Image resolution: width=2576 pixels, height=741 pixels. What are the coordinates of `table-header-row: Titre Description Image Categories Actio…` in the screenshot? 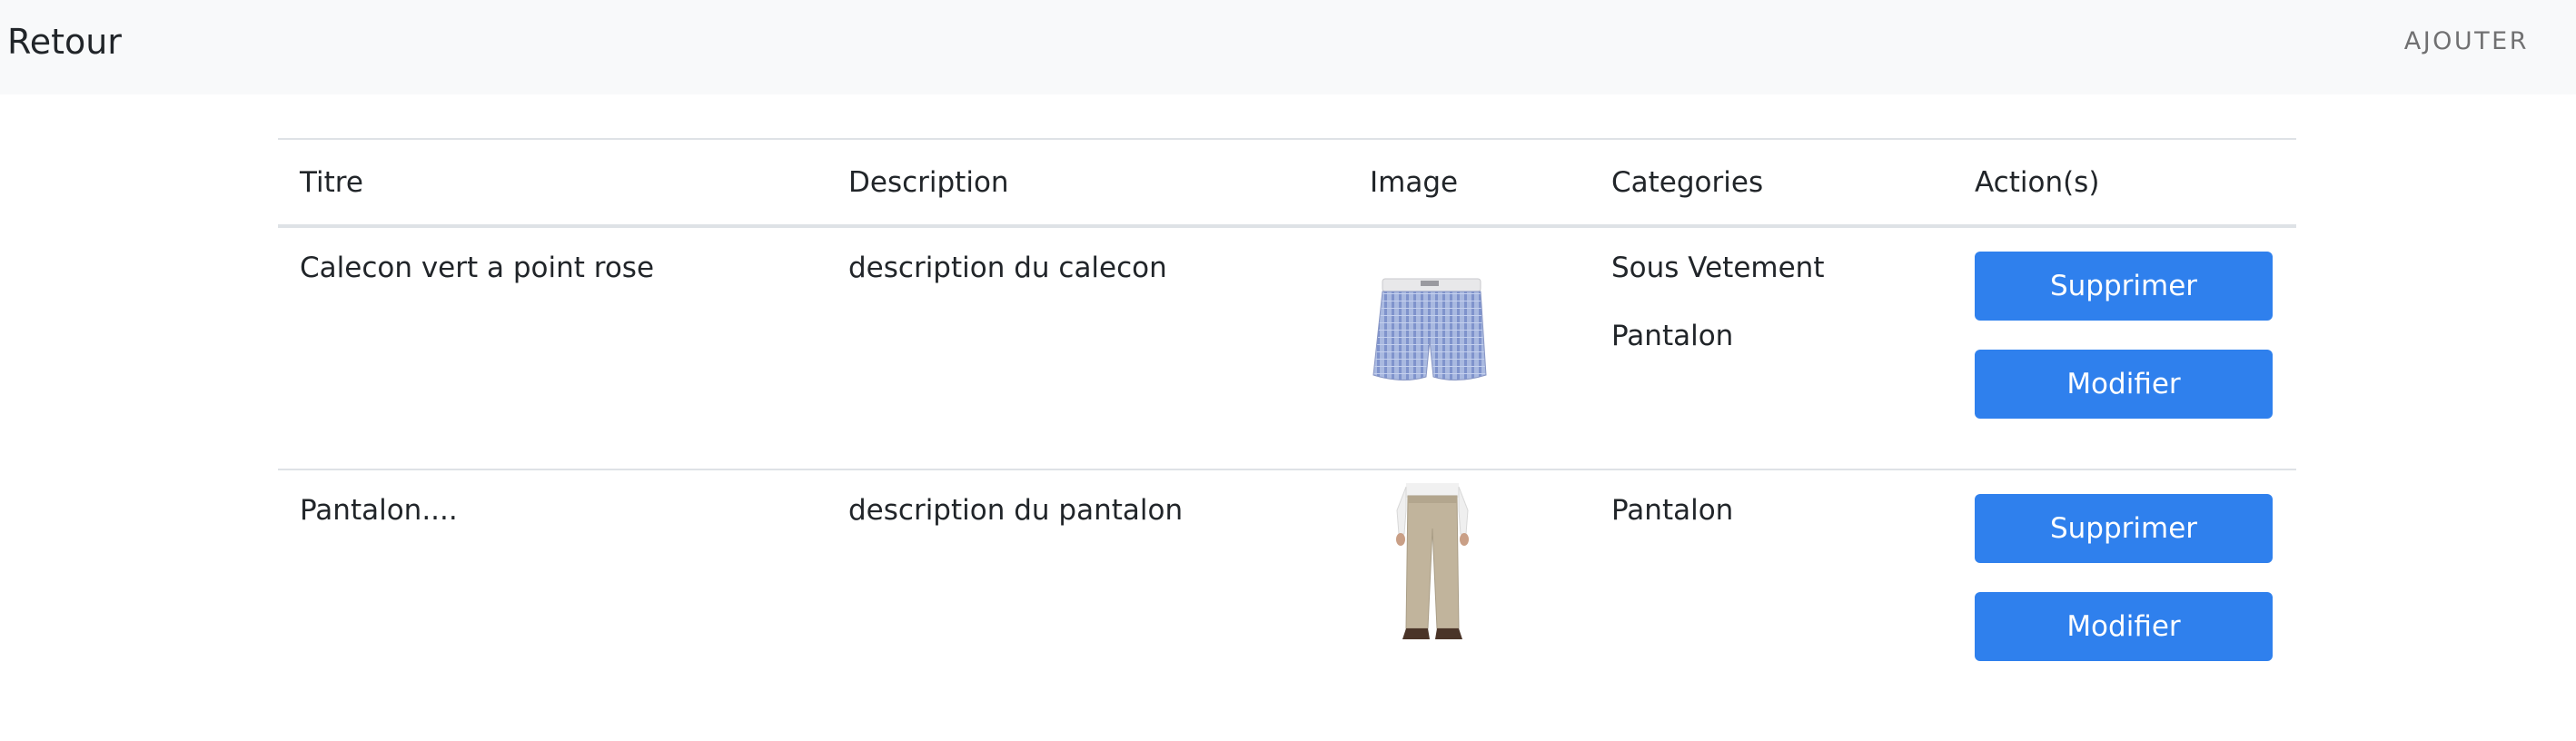 It's located at (1287, 183).